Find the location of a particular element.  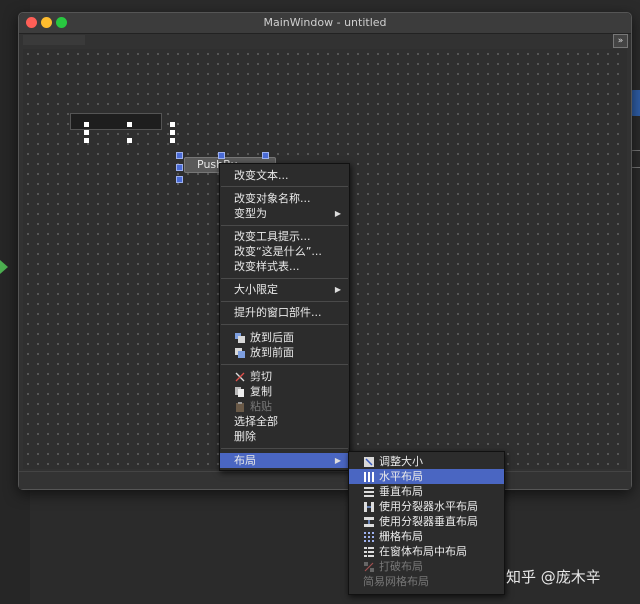

submenu-item-label: 调整大小 is located at coordinates (401, 461).